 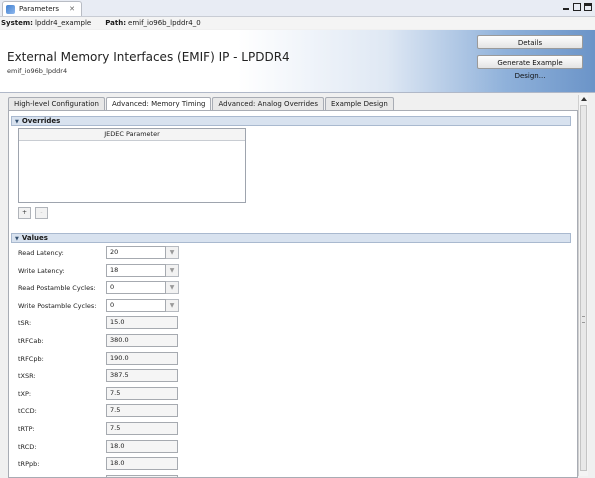 I want to click on combo-field: 18, so click(x=136, y=270).